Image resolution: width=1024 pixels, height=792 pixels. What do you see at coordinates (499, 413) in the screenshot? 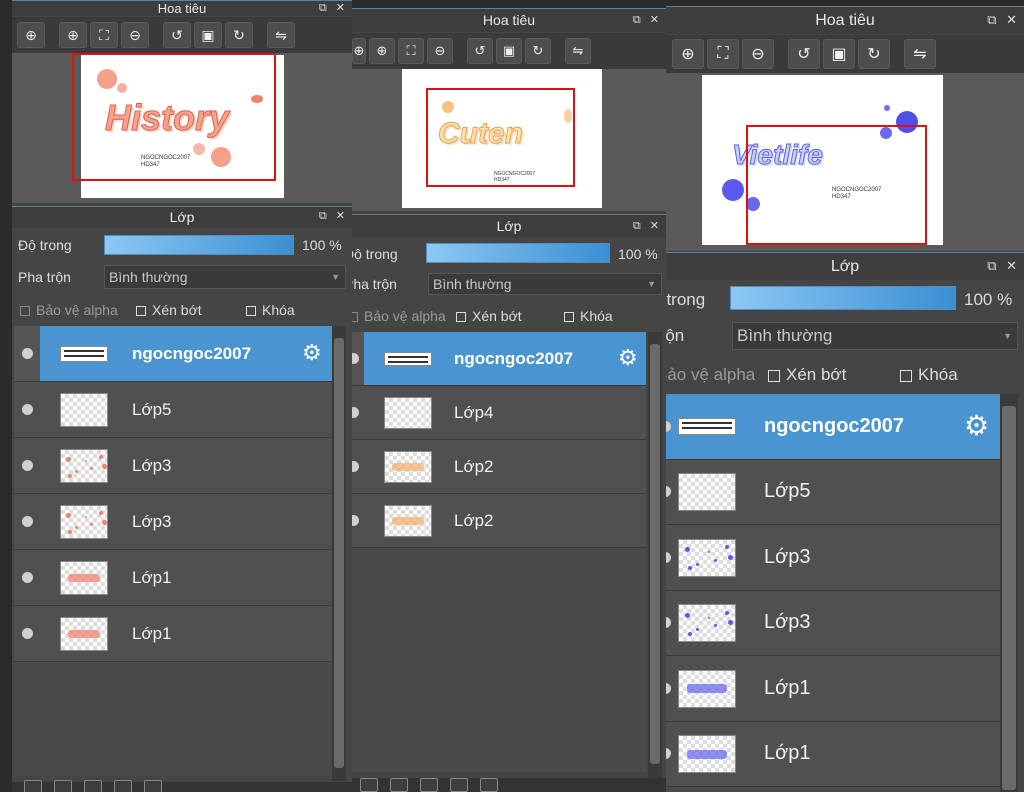
I see `layer-row: Lớp4` at bounding box center [499, 413].